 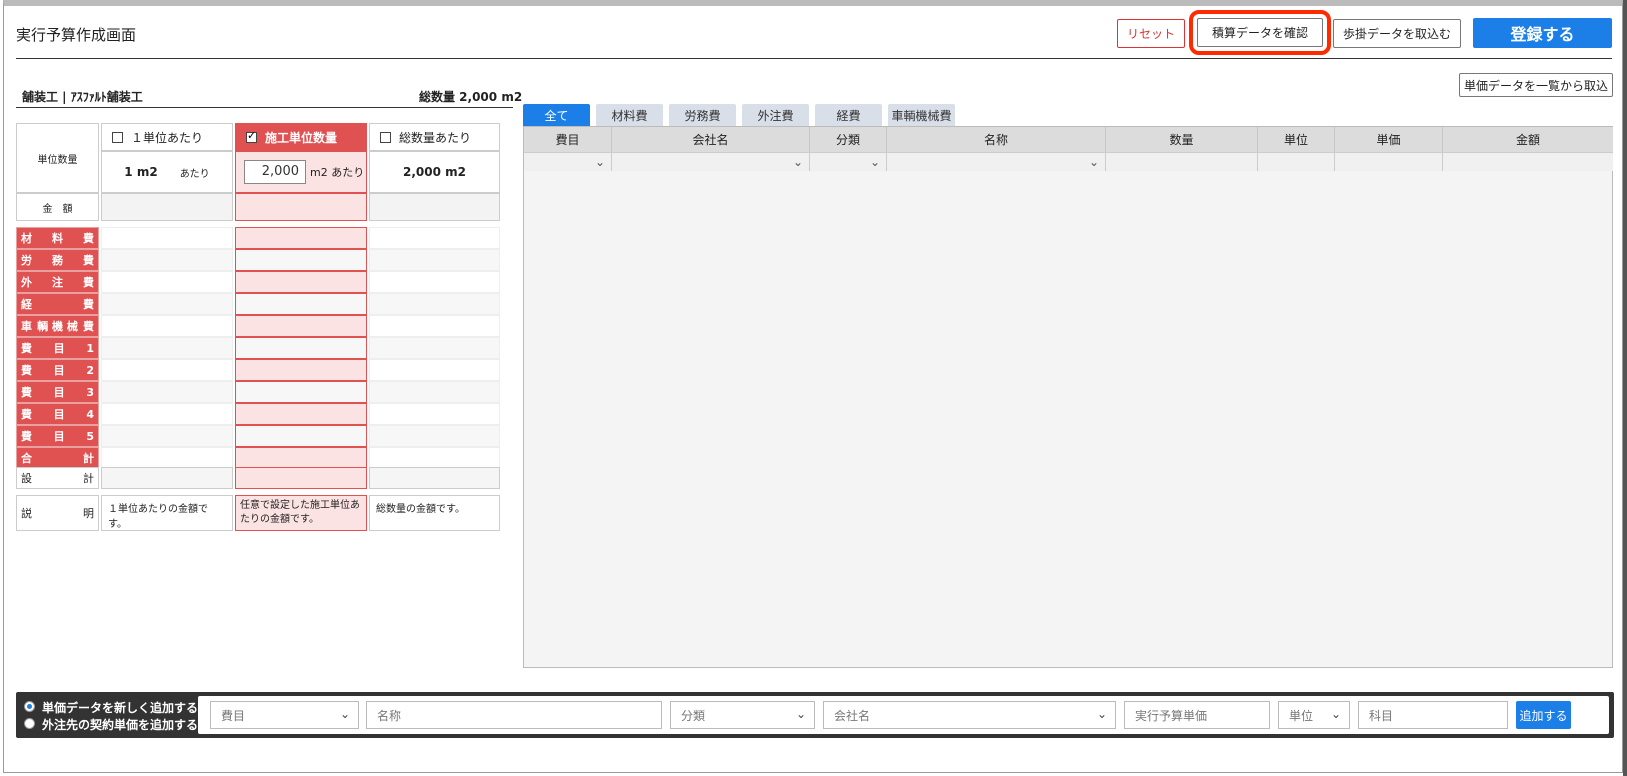 I want to click on note-label: 説明, so click(x=57, y=513).